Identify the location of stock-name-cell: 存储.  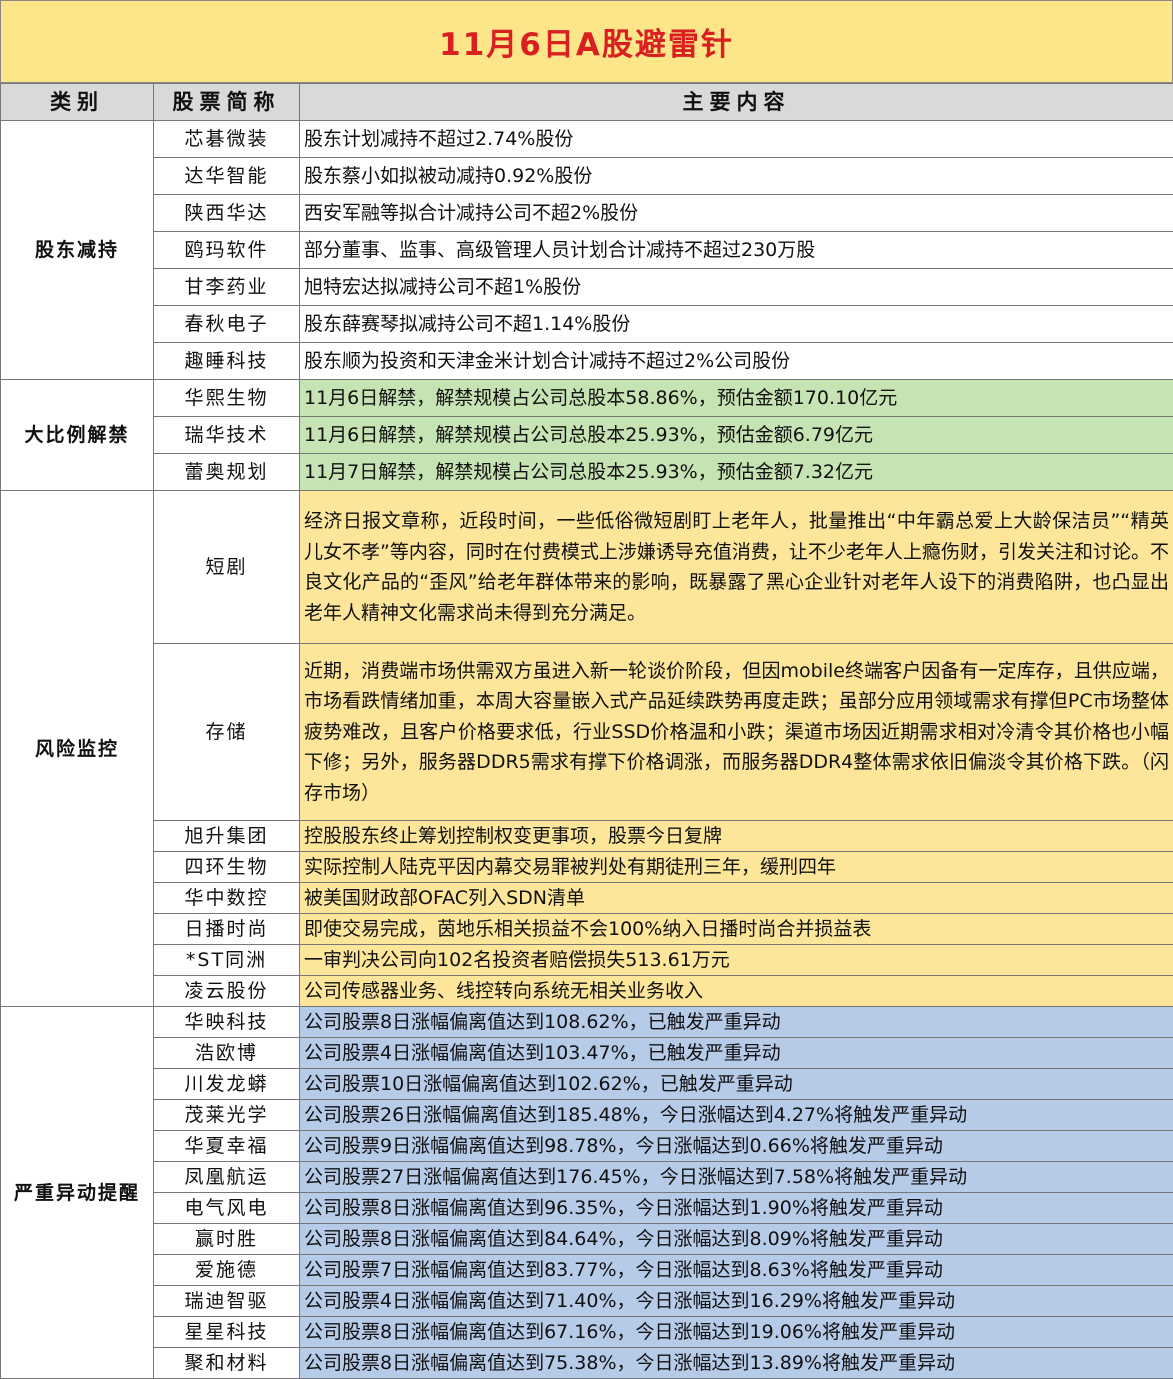
(227, 732).